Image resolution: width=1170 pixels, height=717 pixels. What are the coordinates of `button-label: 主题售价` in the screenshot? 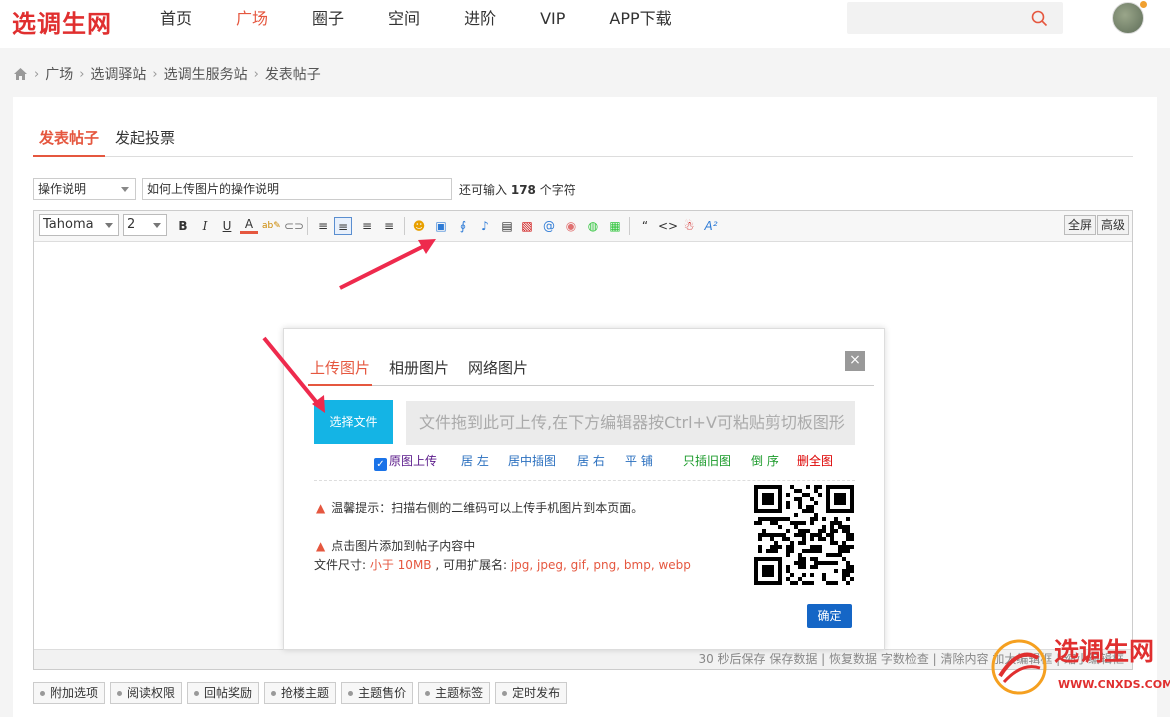 It's located at (382, 693).